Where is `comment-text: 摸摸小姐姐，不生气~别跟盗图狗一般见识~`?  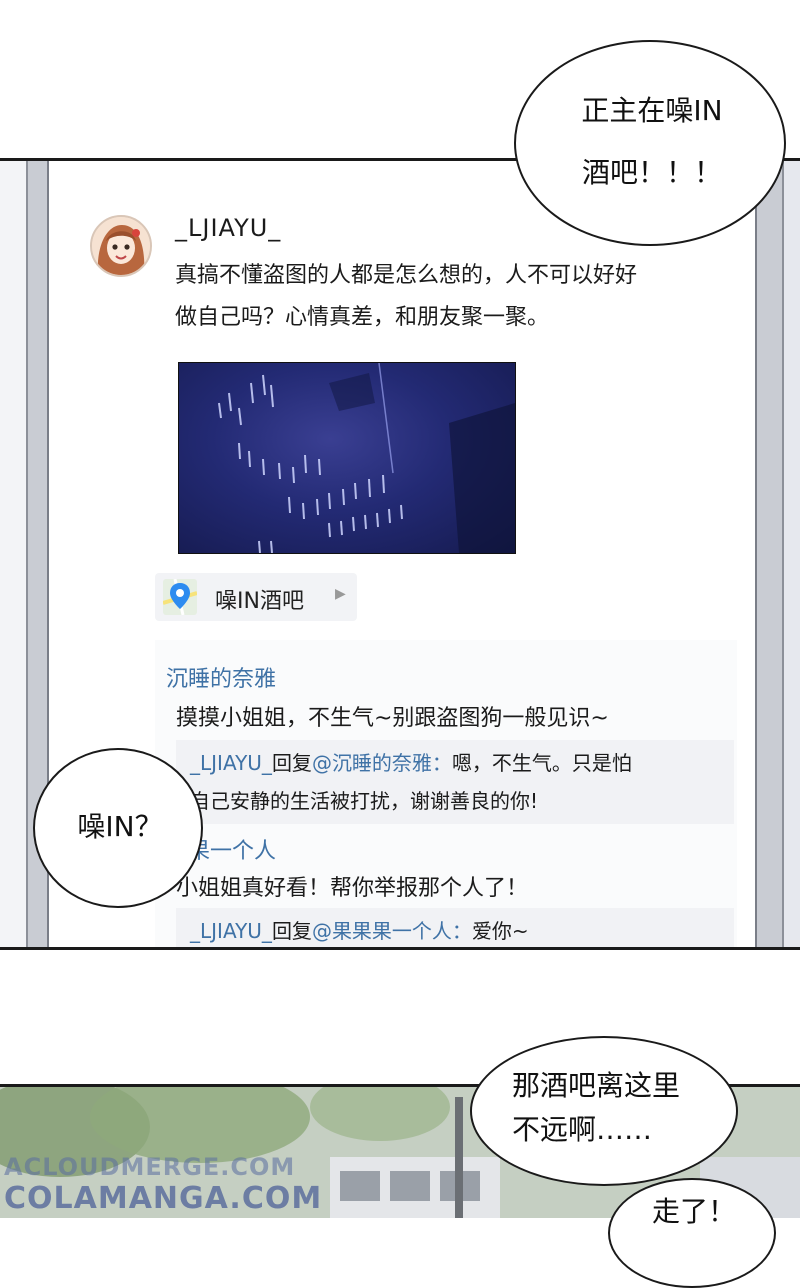 comment-text: 摸摸小姐姐，不生气~别跟盗图狗一般见识~ is located at coordinates (392, 718).